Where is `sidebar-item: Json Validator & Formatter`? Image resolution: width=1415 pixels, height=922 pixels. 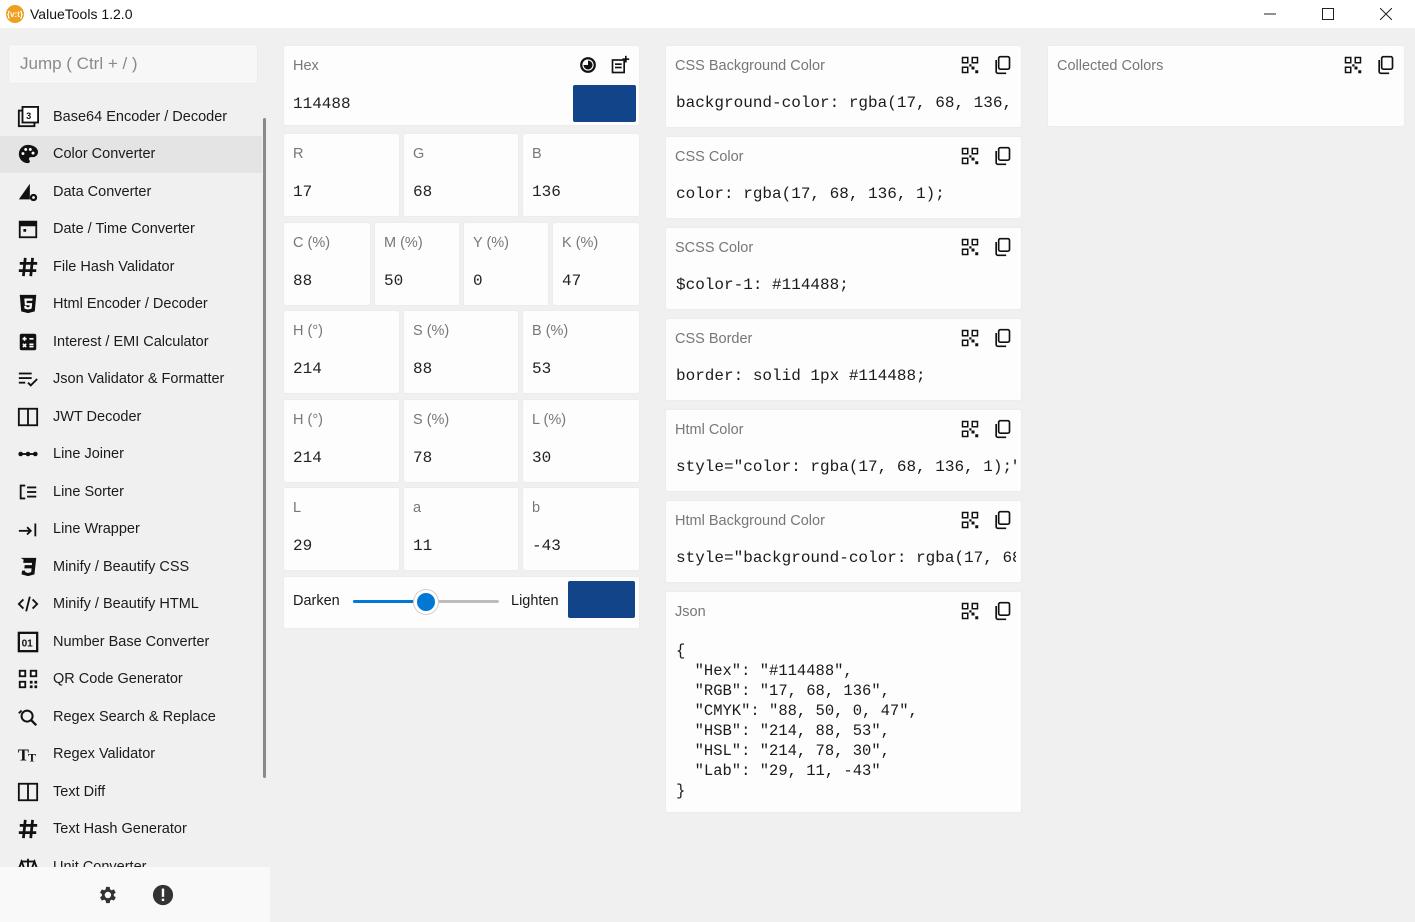
sidebar-item: Json Validator & Formatter is located at coordinates (131, 380).